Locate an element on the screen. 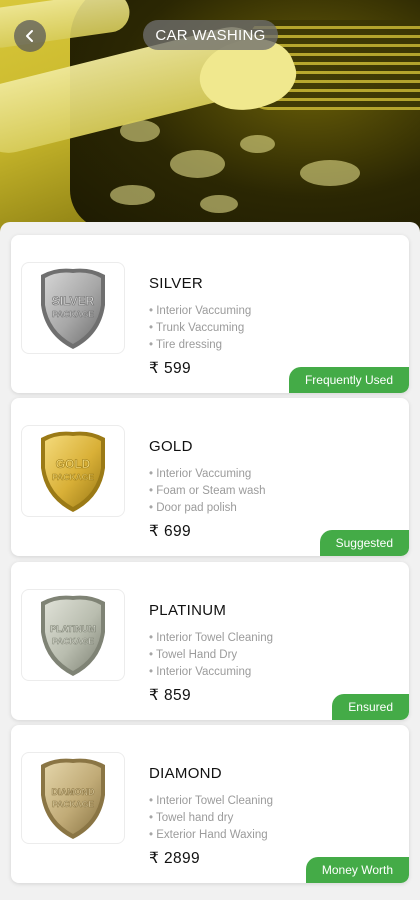 The image size is (420, 900). feature-item: Tire dressing is located at coordinates (200, 345).